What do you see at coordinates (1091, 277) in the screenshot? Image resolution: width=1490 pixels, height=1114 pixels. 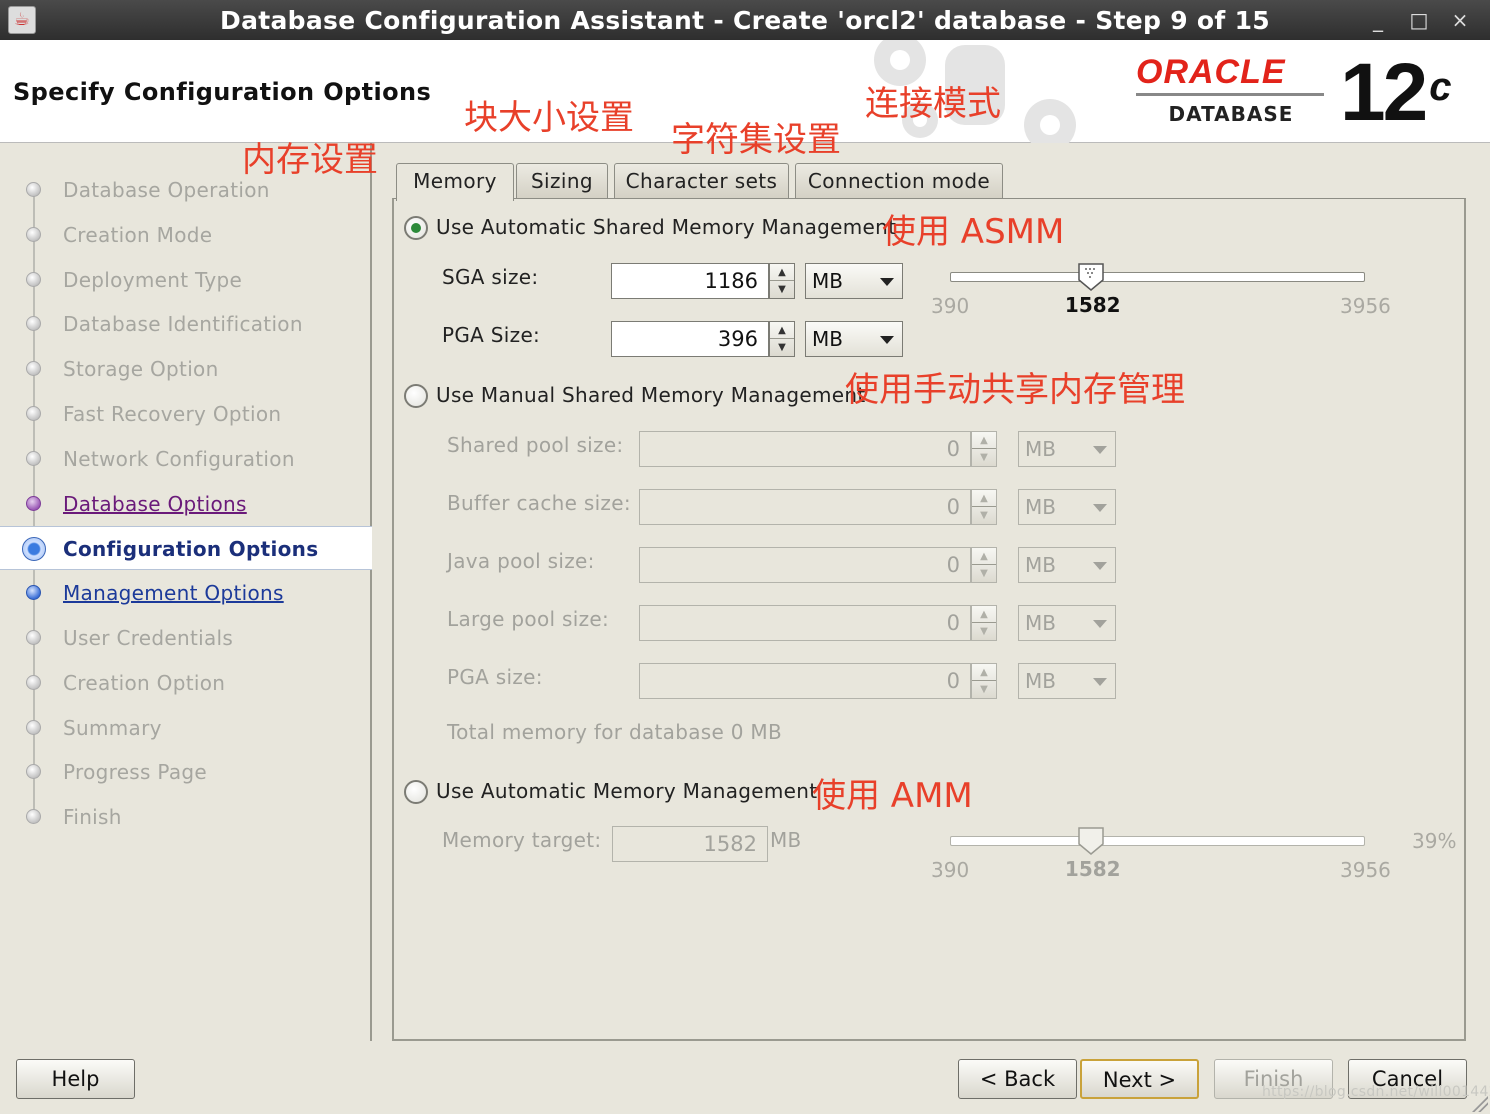 I see `asmm-slider-thumb` at bounding box center [1091, 277].